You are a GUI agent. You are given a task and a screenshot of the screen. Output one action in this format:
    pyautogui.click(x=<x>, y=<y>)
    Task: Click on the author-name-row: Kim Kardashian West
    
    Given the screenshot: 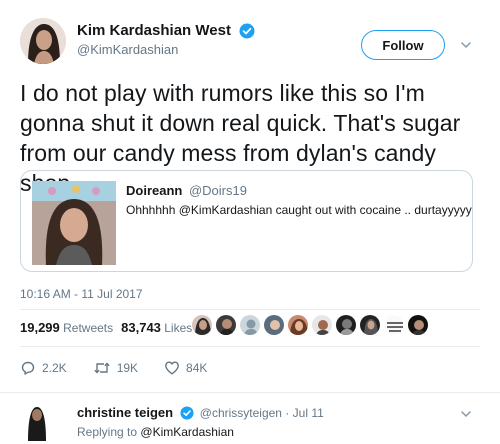 What is the action you would take?
    pyautogui.click(x=166, y=31)
    